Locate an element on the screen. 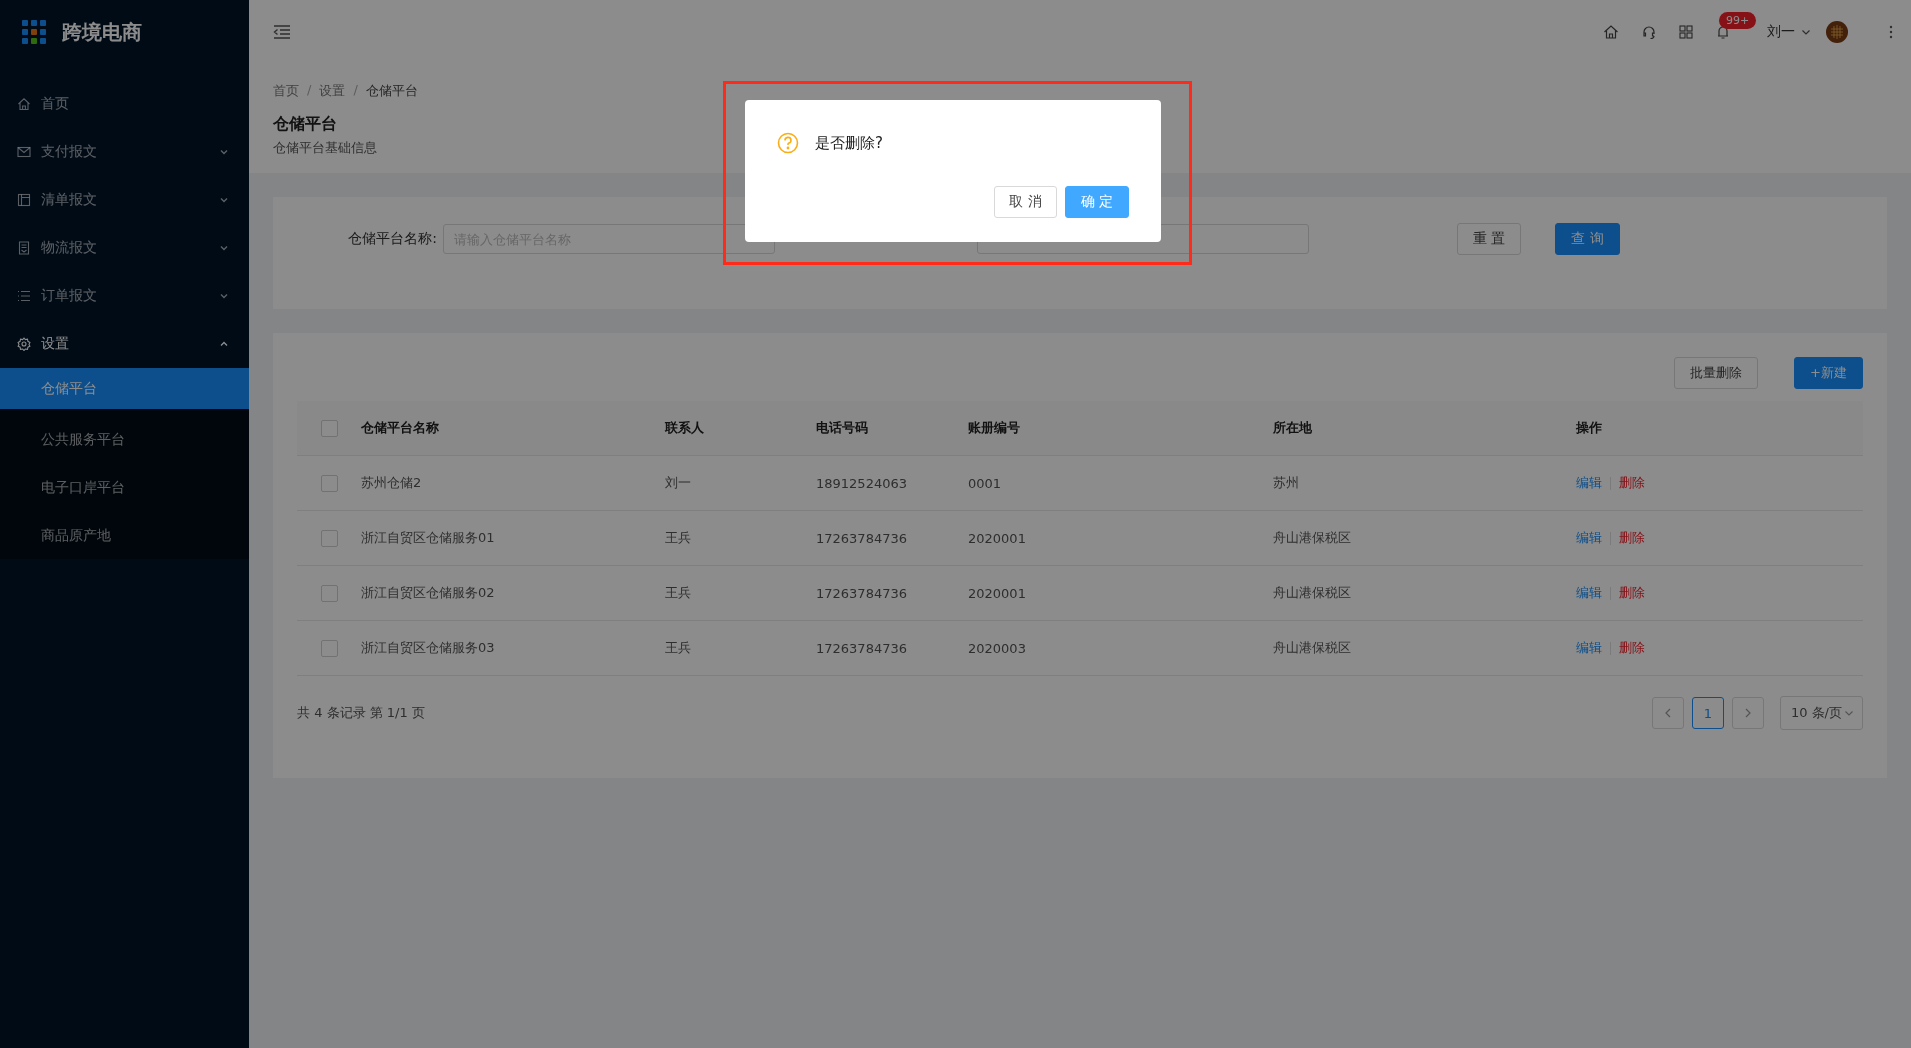  settings-icon is located at coordinates (24, 344).